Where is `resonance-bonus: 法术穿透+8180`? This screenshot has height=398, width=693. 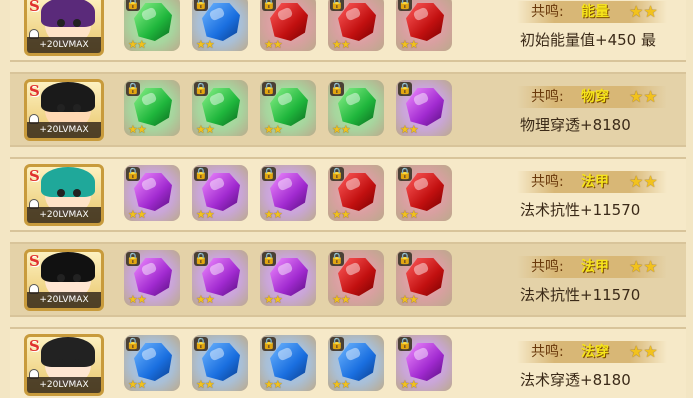 resonance-bonus: 法术穿透+8180 is located at coordinates (575, 380).